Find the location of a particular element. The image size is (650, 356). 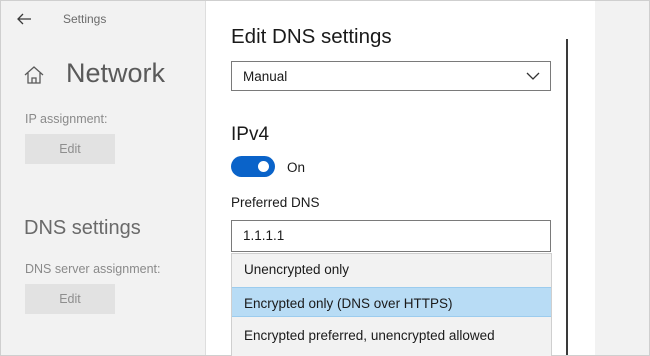

dialog-title: Edit DNS settings is located at coordinates (311, 36).